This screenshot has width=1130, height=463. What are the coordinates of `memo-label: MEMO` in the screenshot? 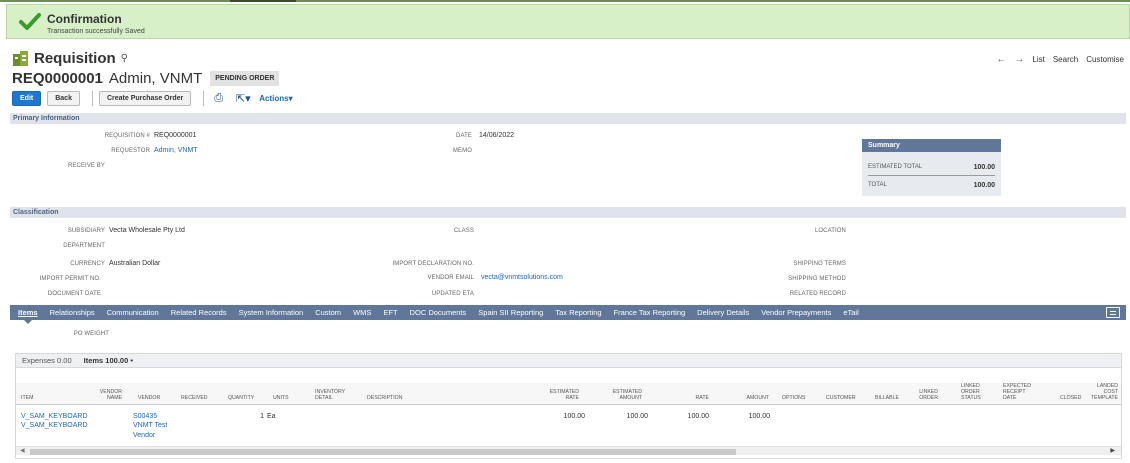 It's located at (462, 151).